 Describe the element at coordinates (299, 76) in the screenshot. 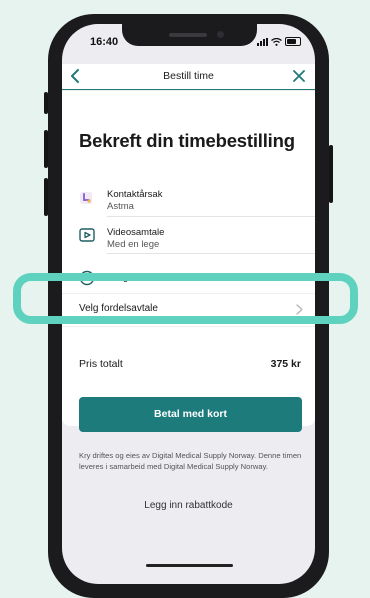

I see `close-icon` at that location.